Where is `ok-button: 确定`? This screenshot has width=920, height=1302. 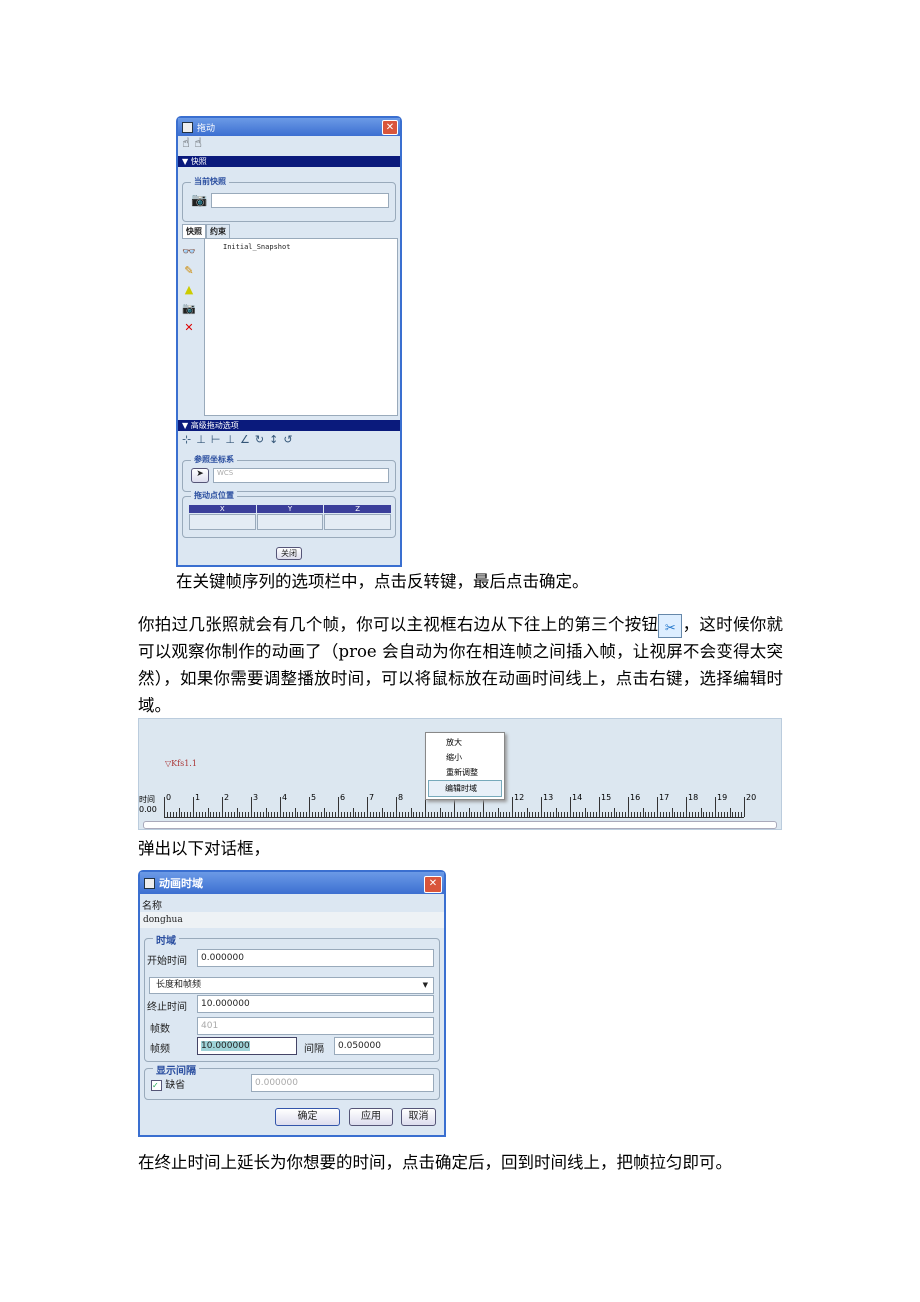
ok-button: 确定 is located at coordinates (307, 1117).